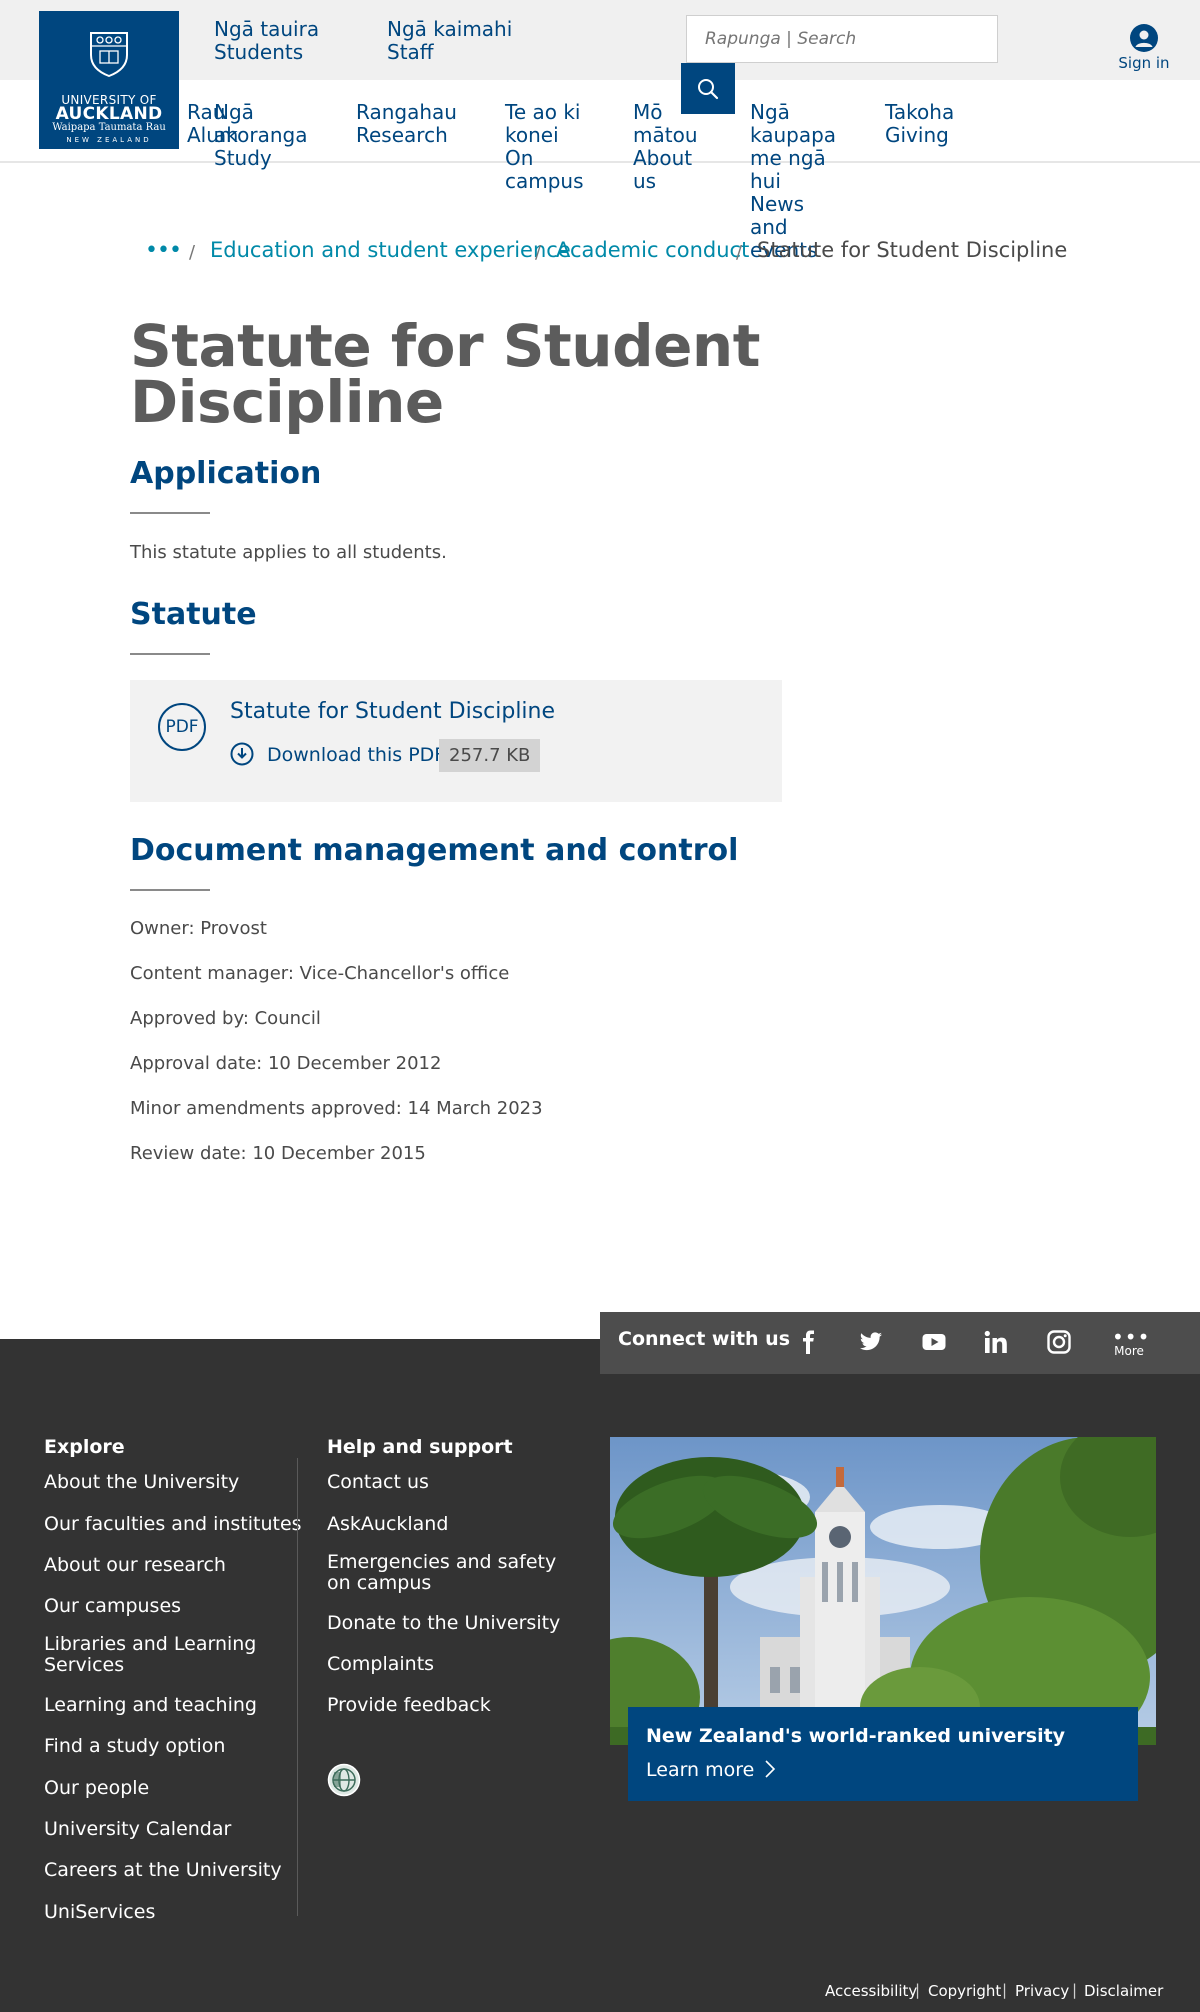  I want to click on footer-link-careers: Careers at the University, so click(163, 1870).